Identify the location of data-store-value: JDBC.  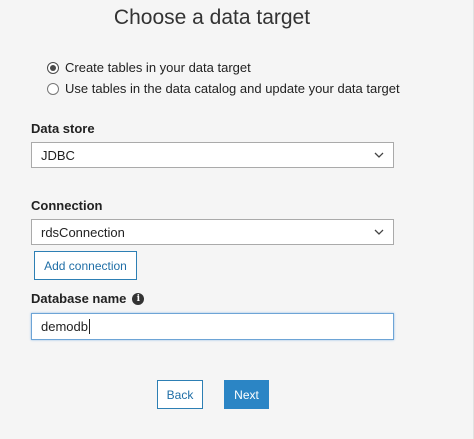
(58, 155).